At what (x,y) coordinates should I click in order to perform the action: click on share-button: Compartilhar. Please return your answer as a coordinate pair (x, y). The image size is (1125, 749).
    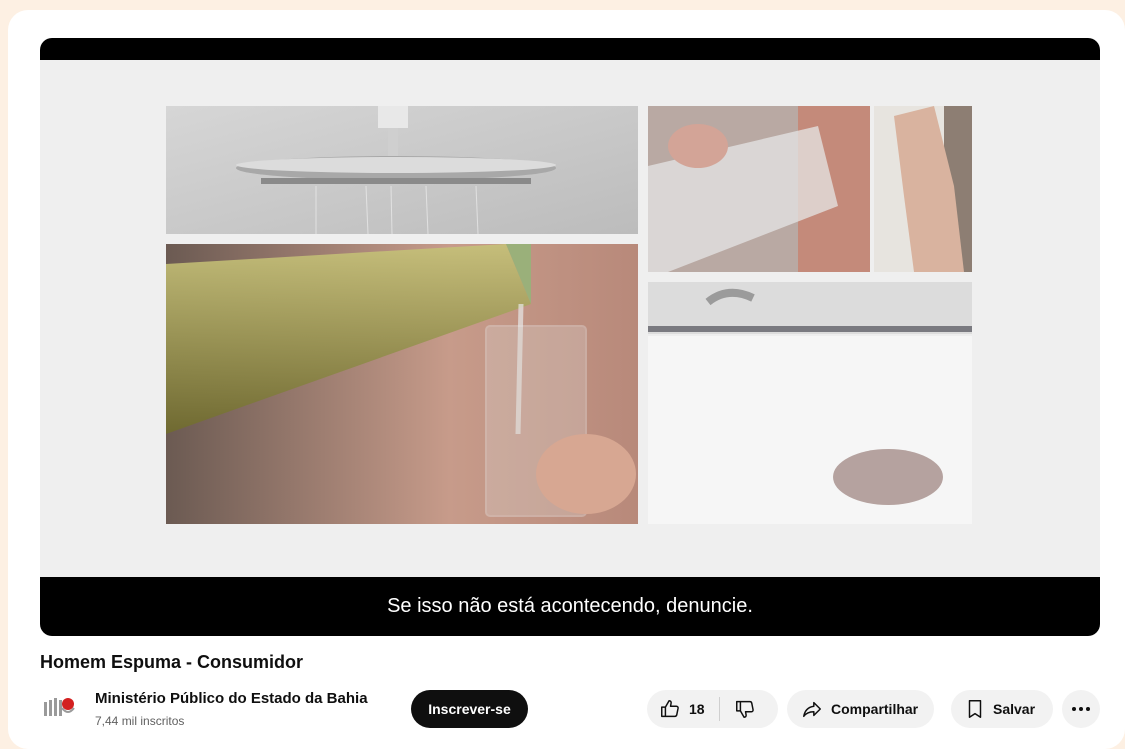
    Looking at the image, I should click on (860, 709).